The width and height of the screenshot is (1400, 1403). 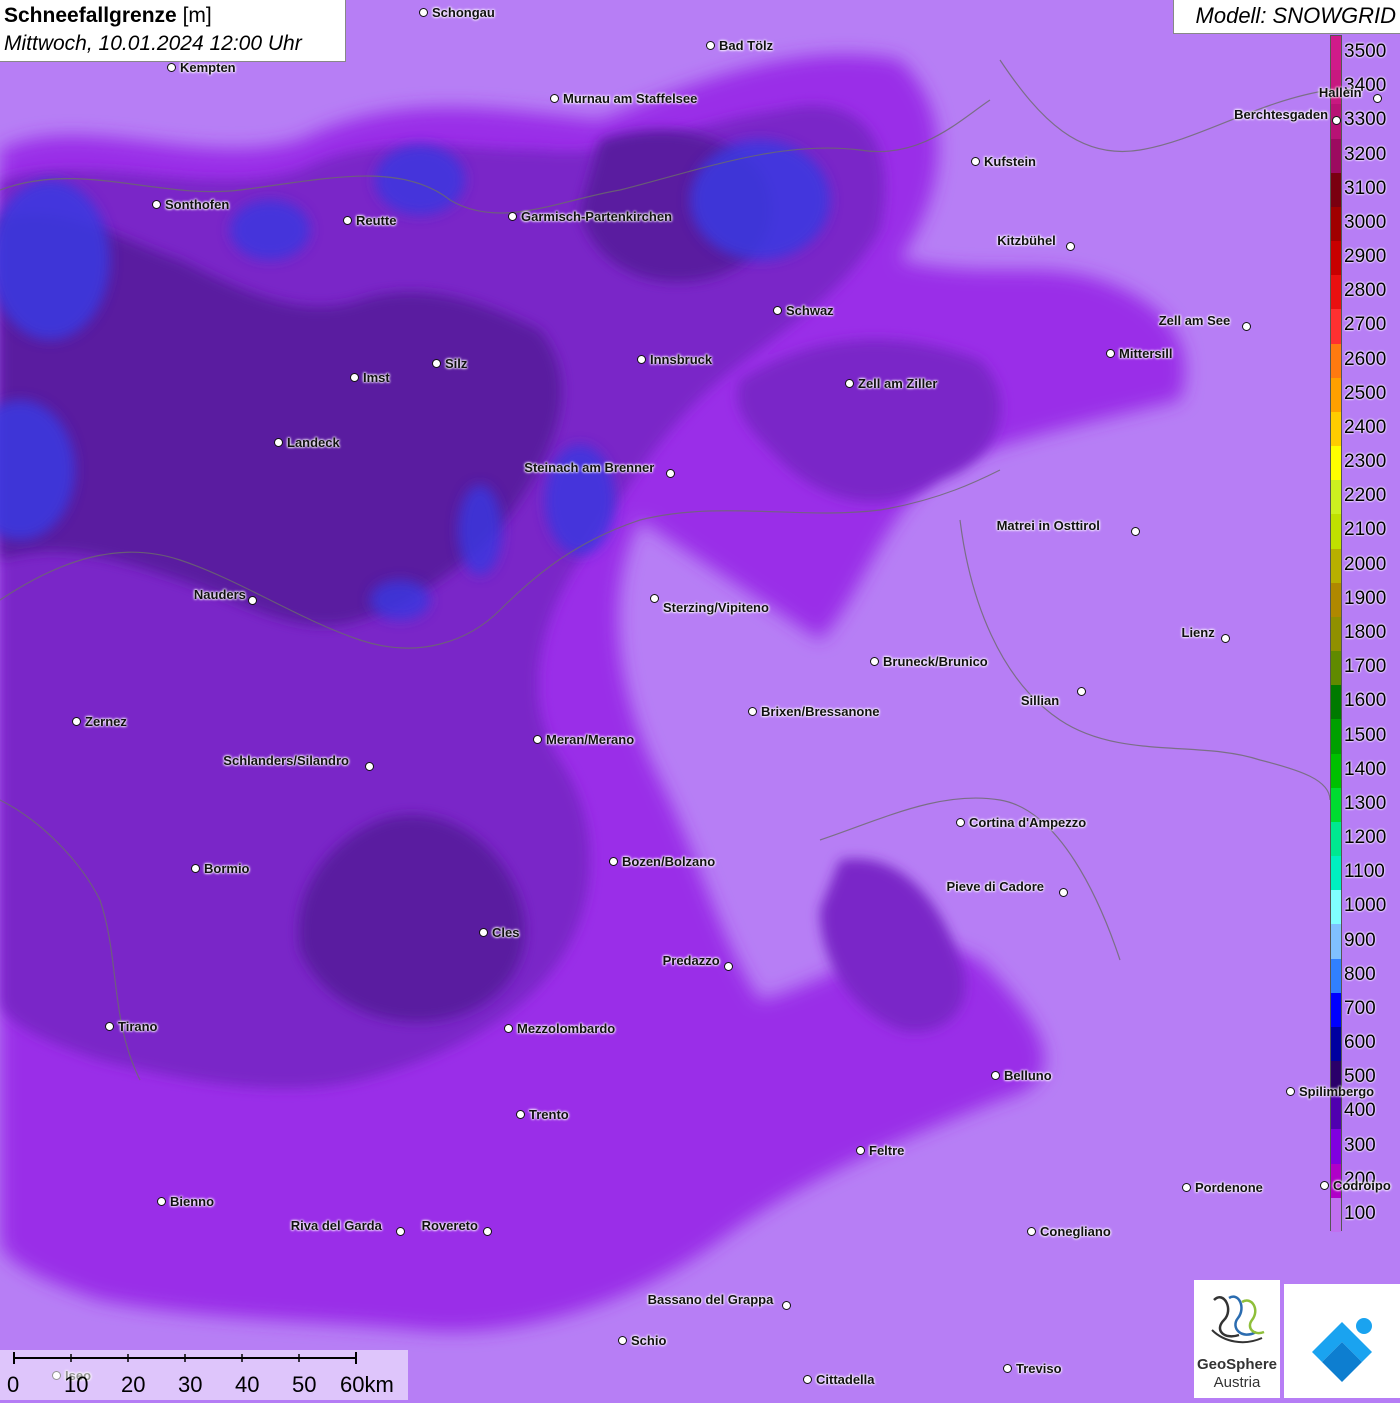 I want to click on city-label: Bormio, so click(x=227, y=868).